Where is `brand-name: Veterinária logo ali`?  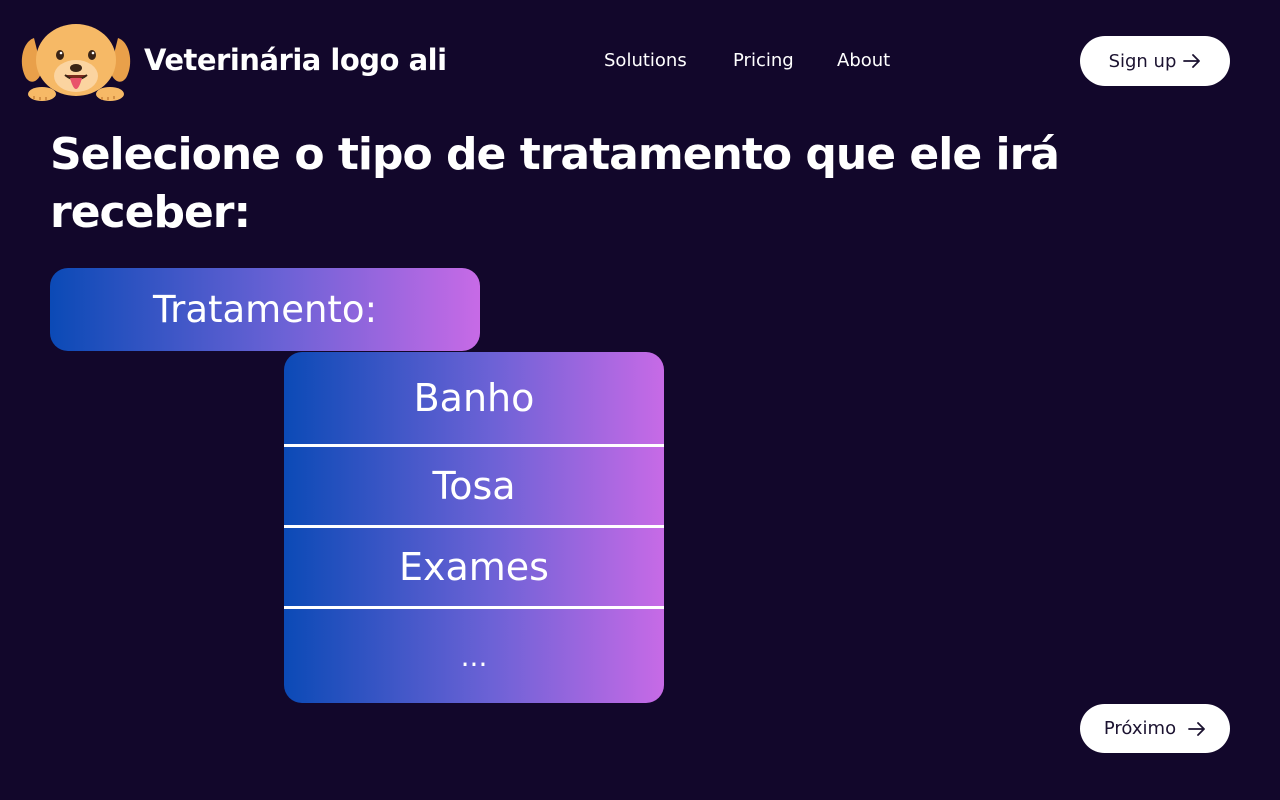 brand-name: Veterinária logo ali is located at coordinates (295, 60).